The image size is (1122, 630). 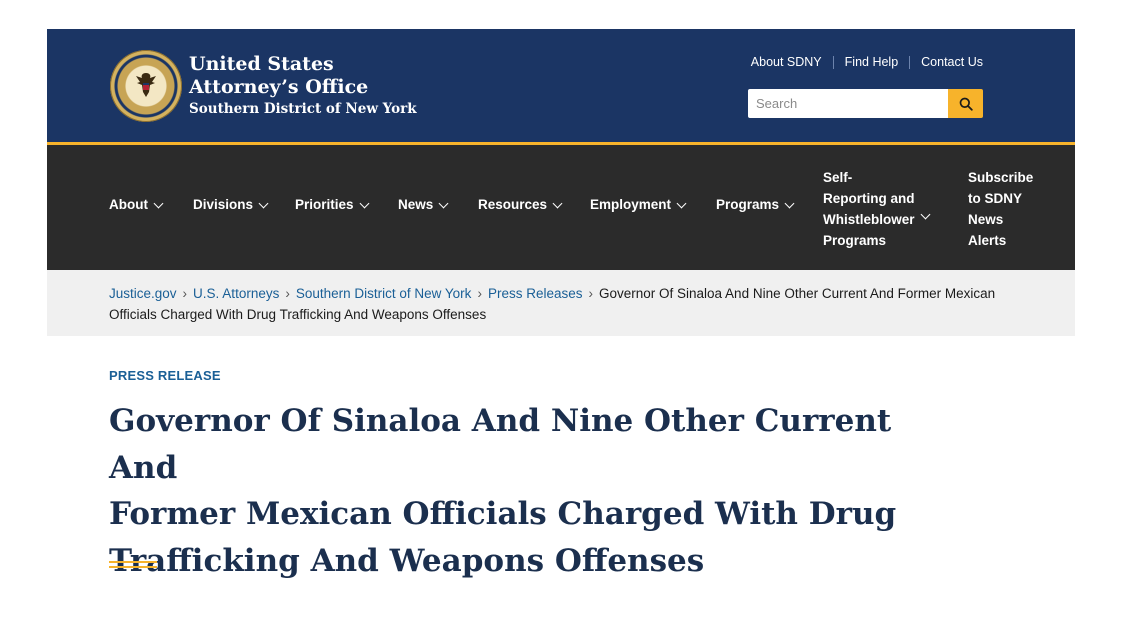 What do you see at coordinates (223, 204) in the screenshot?
I see `nav-label: Divisions` at bounding box center [223, 204].